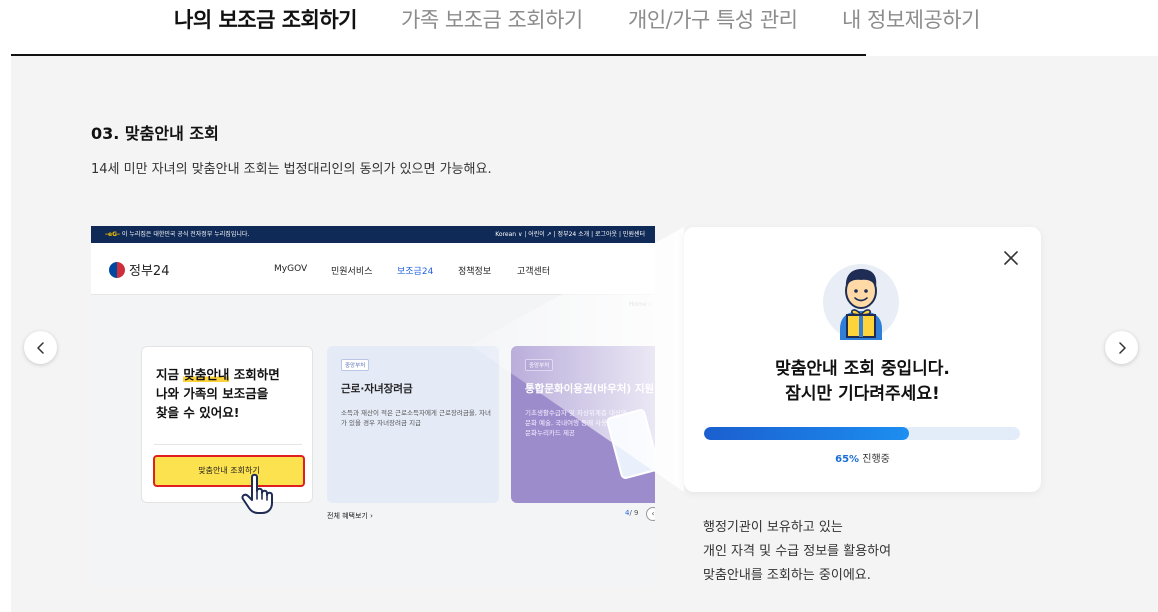 The width and height of the screenshot is (1158, 612). Describe the element at coordinates (861, 302) in the screenshot. I see `person-holding-gift-icon` at that location.